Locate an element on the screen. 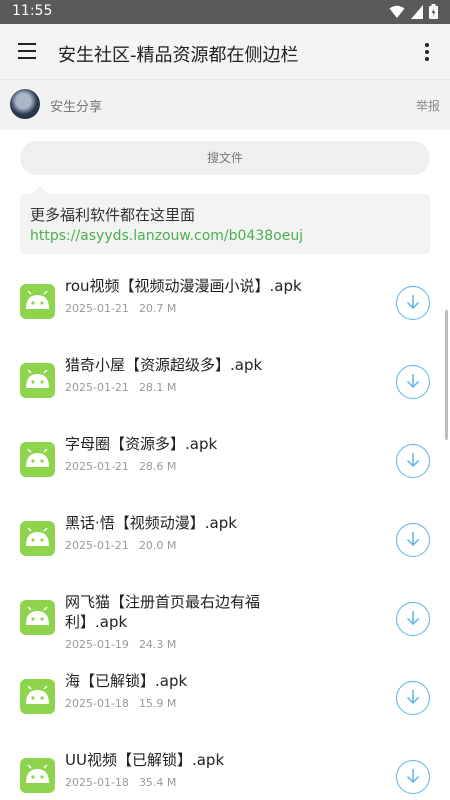 The image size is (450, 800). app-bar: 安生社区-精品资源都在侧边栏 is located at coordinates (225, 52).